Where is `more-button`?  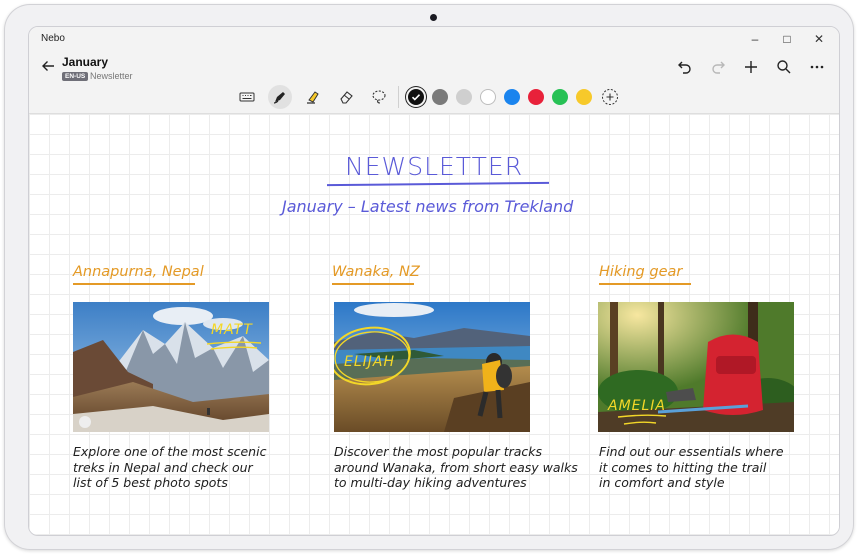
more-button is located at coordinates (816, 67).